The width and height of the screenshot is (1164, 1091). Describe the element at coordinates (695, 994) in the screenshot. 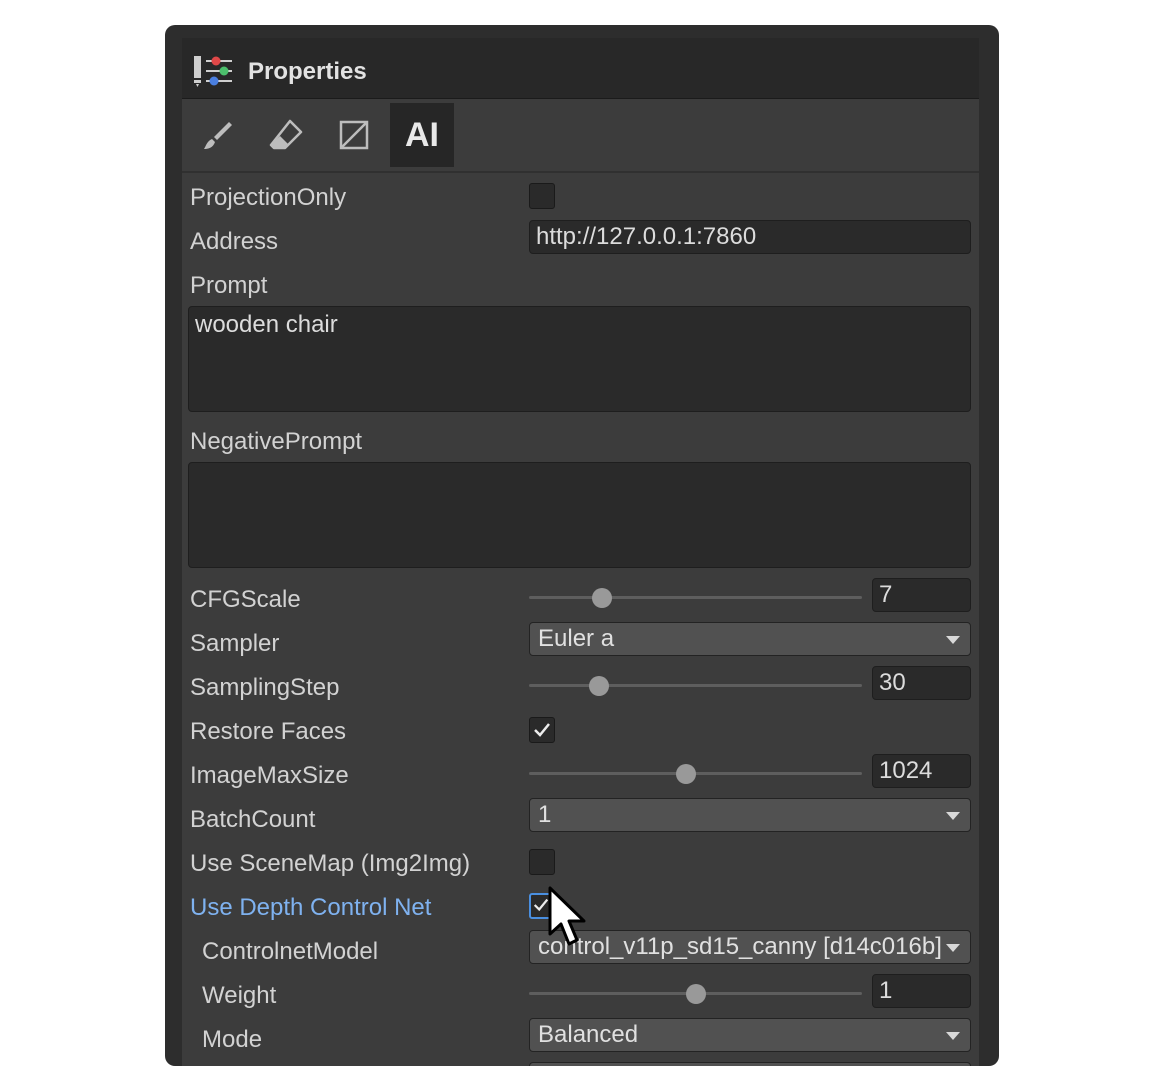

I see `weight-slider-thumb` at that location.